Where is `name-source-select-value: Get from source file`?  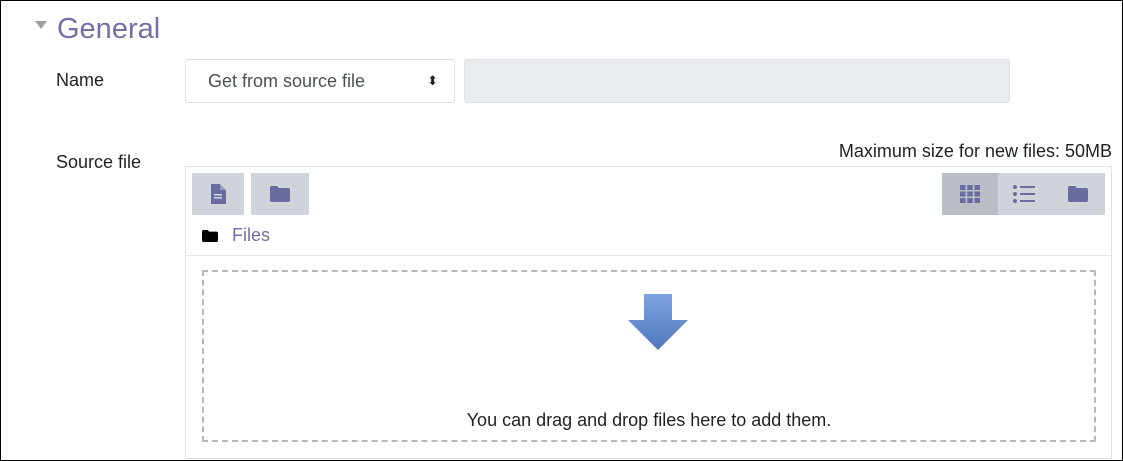
name-source-select-value: Get from source file is located at coordinates (287, 81).